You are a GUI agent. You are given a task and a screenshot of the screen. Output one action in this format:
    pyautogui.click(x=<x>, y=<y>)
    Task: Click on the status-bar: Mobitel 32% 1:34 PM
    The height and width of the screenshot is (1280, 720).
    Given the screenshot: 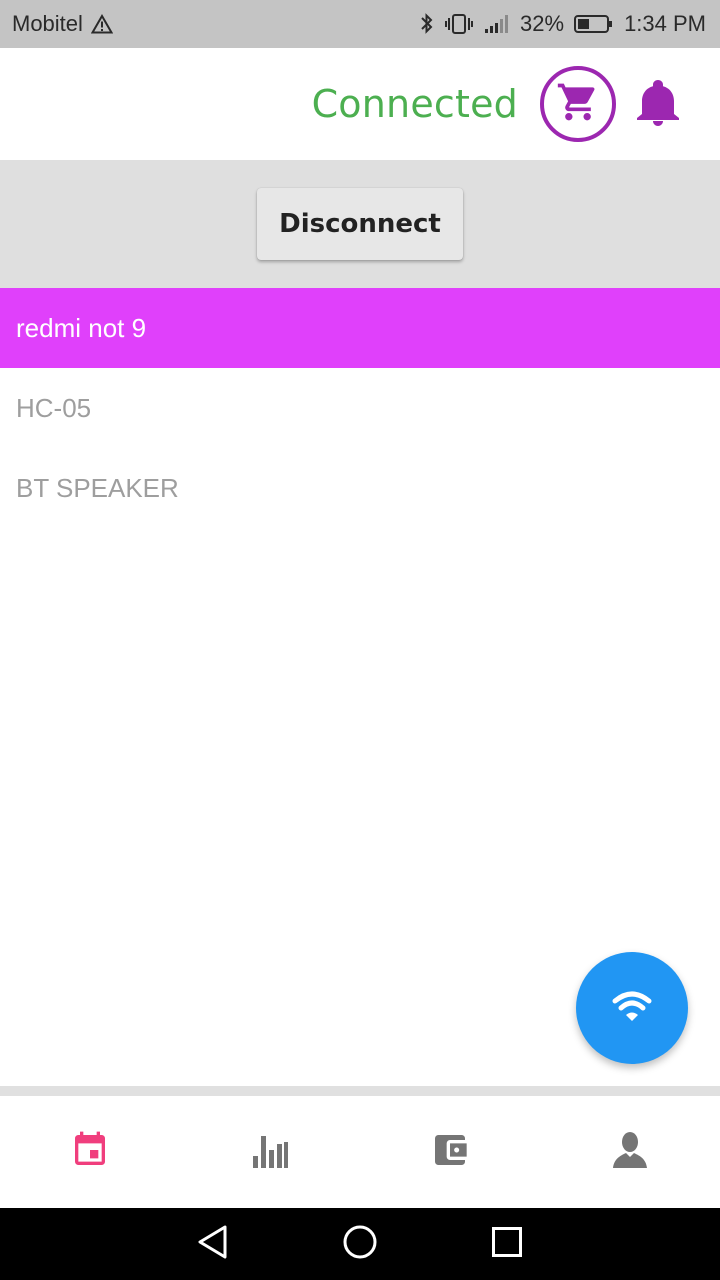 What is the action you would take?
    pyautogui.click(x=360, y=24)
    